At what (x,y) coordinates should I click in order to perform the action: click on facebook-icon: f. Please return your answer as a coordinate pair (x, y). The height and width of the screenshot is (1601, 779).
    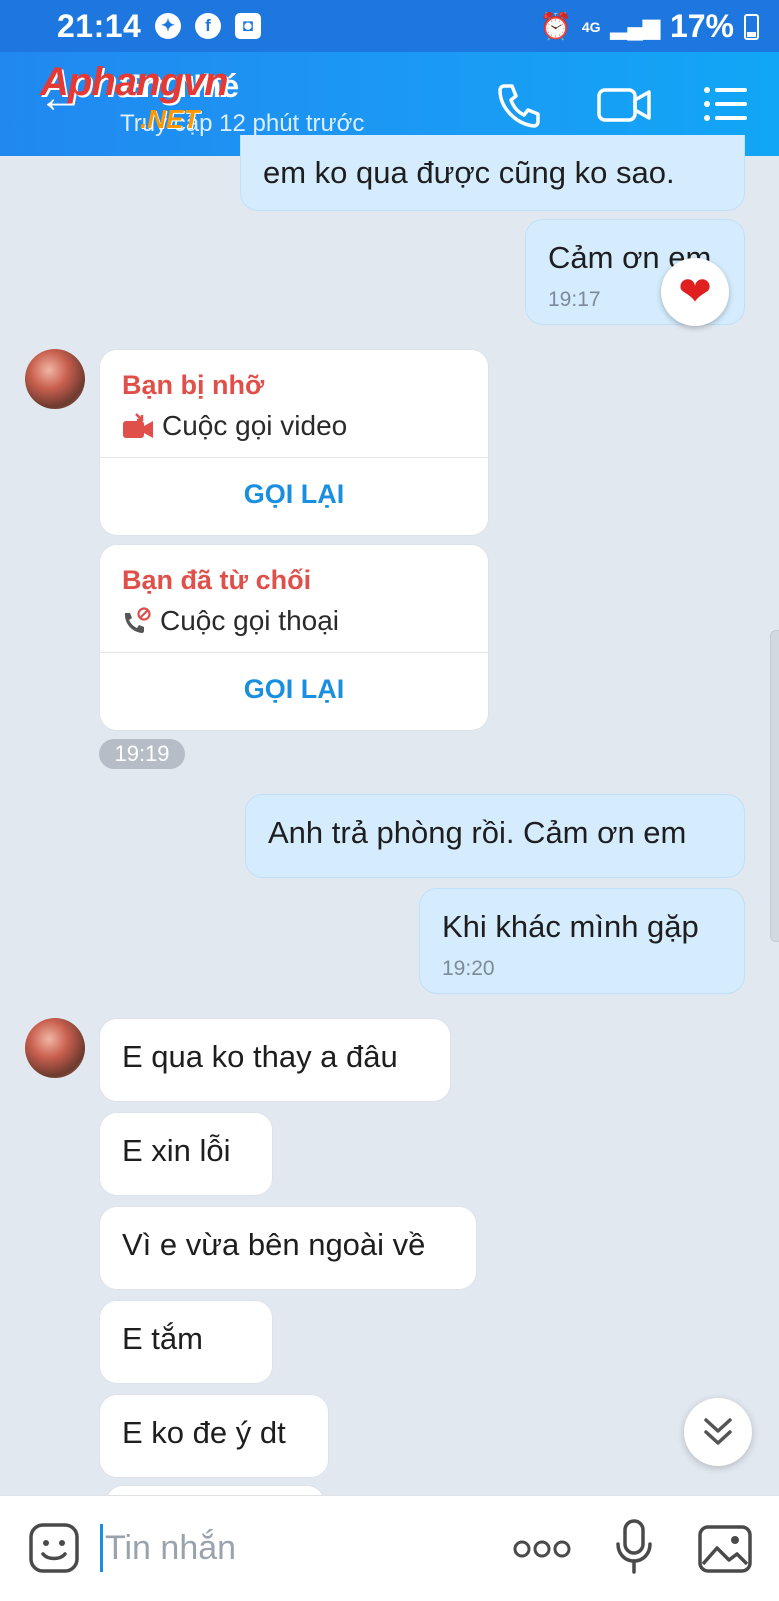
    Looking at the image, I should click on (208, 26).